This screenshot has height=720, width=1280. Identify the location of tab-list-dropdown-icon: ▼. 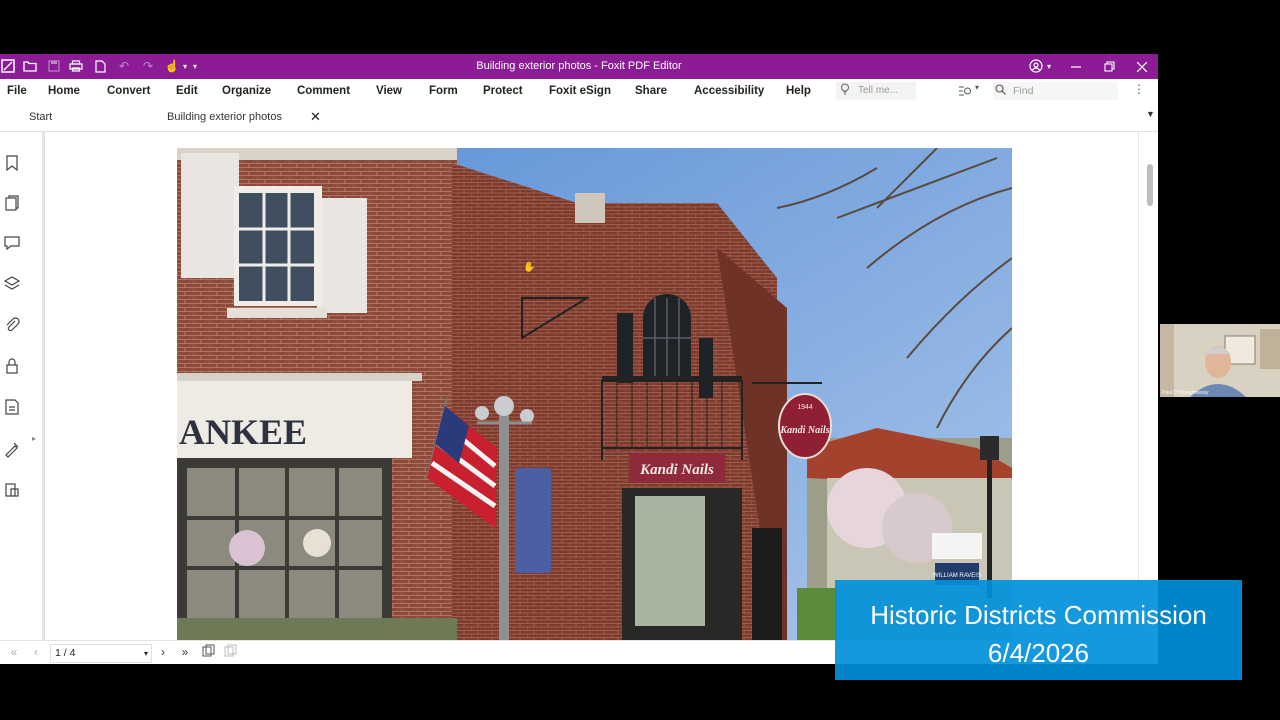
(1150, 114).